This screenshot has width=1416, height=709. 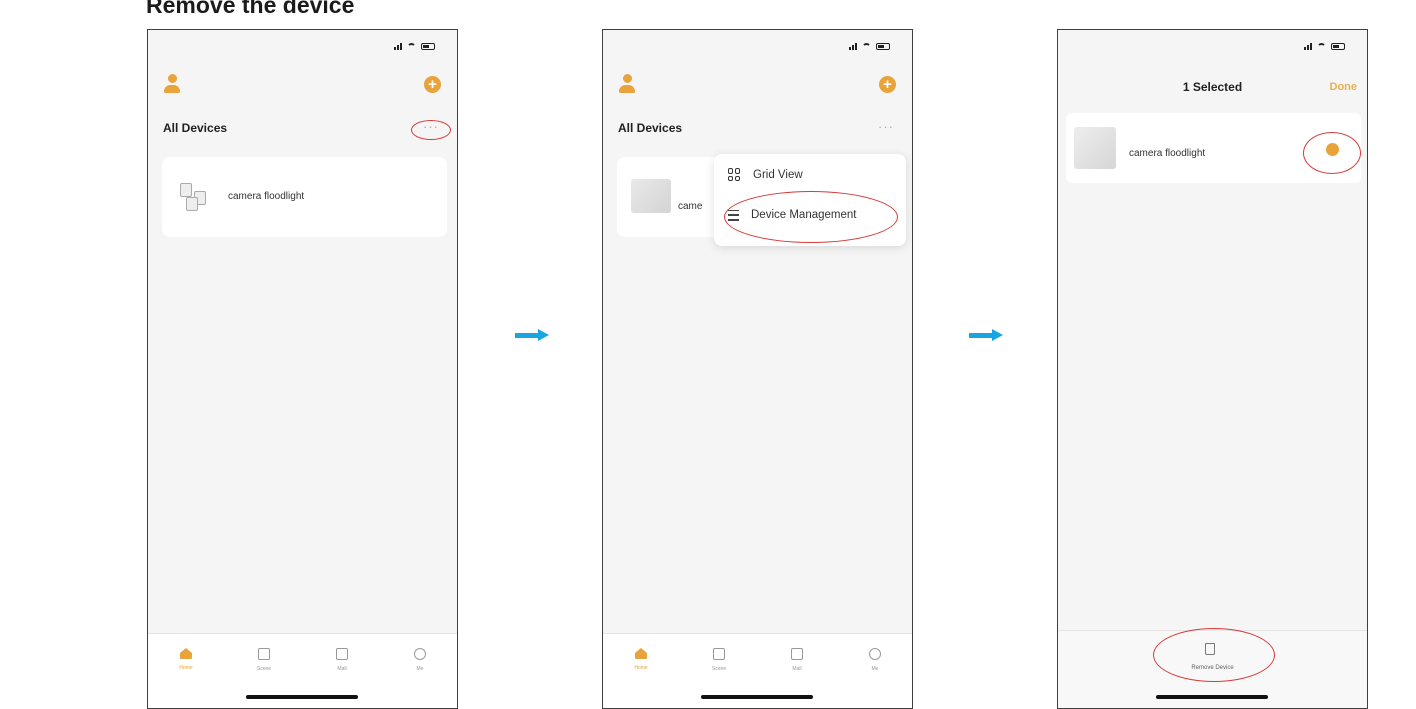 I want to click on trash-icon, so click(x=1210, y=649).